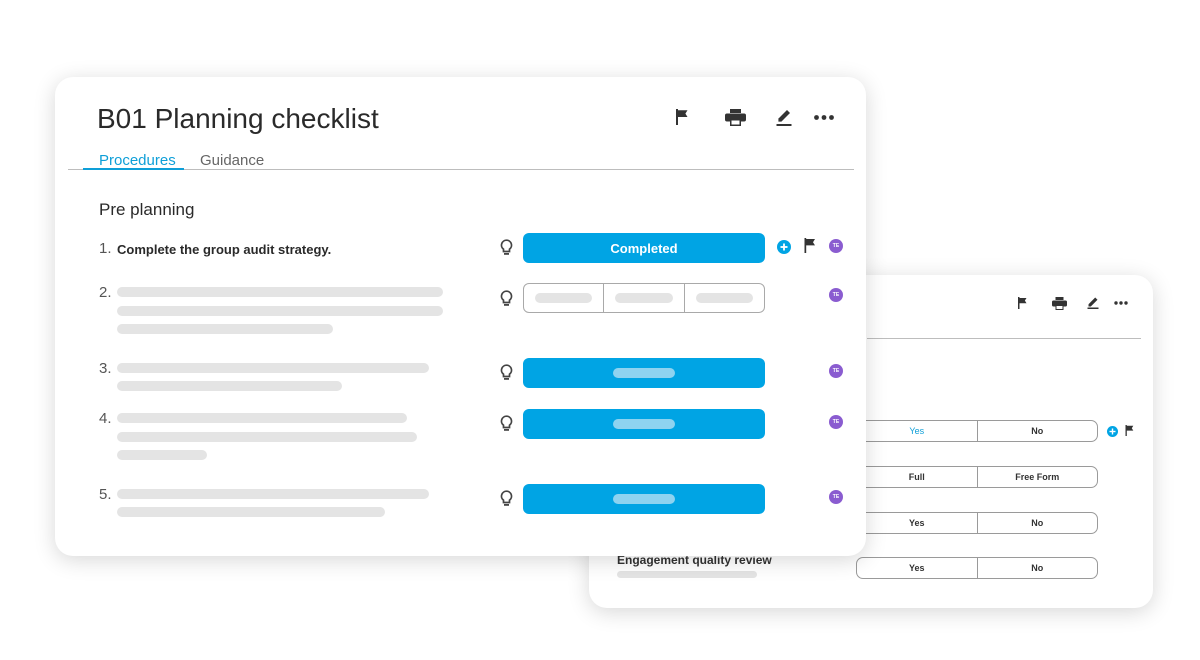 This screenshot has height=660, width=1200. Describe the element at coordinates (105, 368) in the screenshot. I see `procedure-number: 3.` at that location.